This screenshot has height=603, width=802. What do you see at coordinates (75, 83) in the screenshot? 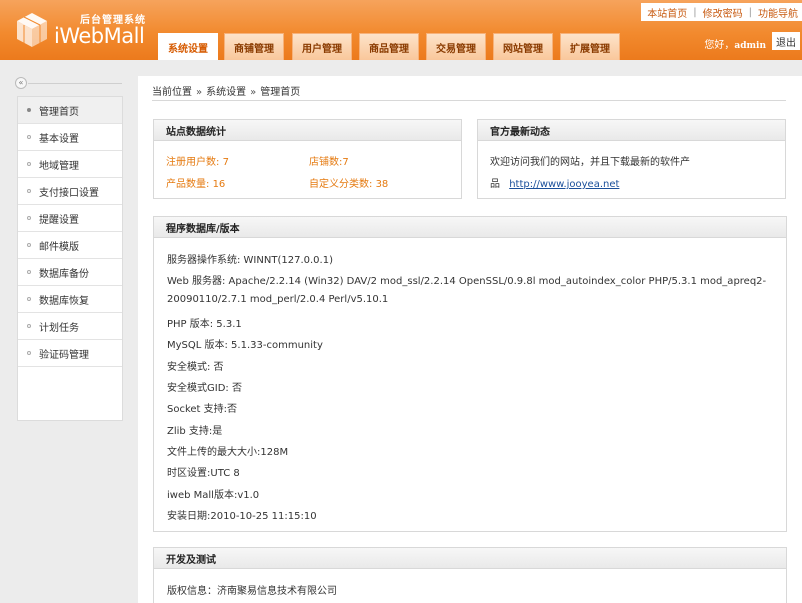
I see `divider` at bounding box center [75, 83].